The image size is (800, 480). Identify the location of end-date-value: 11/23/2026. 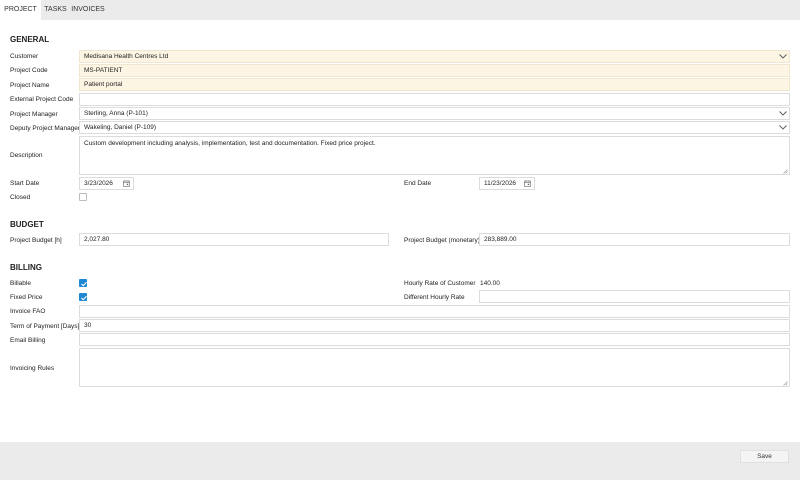
(500, 183).